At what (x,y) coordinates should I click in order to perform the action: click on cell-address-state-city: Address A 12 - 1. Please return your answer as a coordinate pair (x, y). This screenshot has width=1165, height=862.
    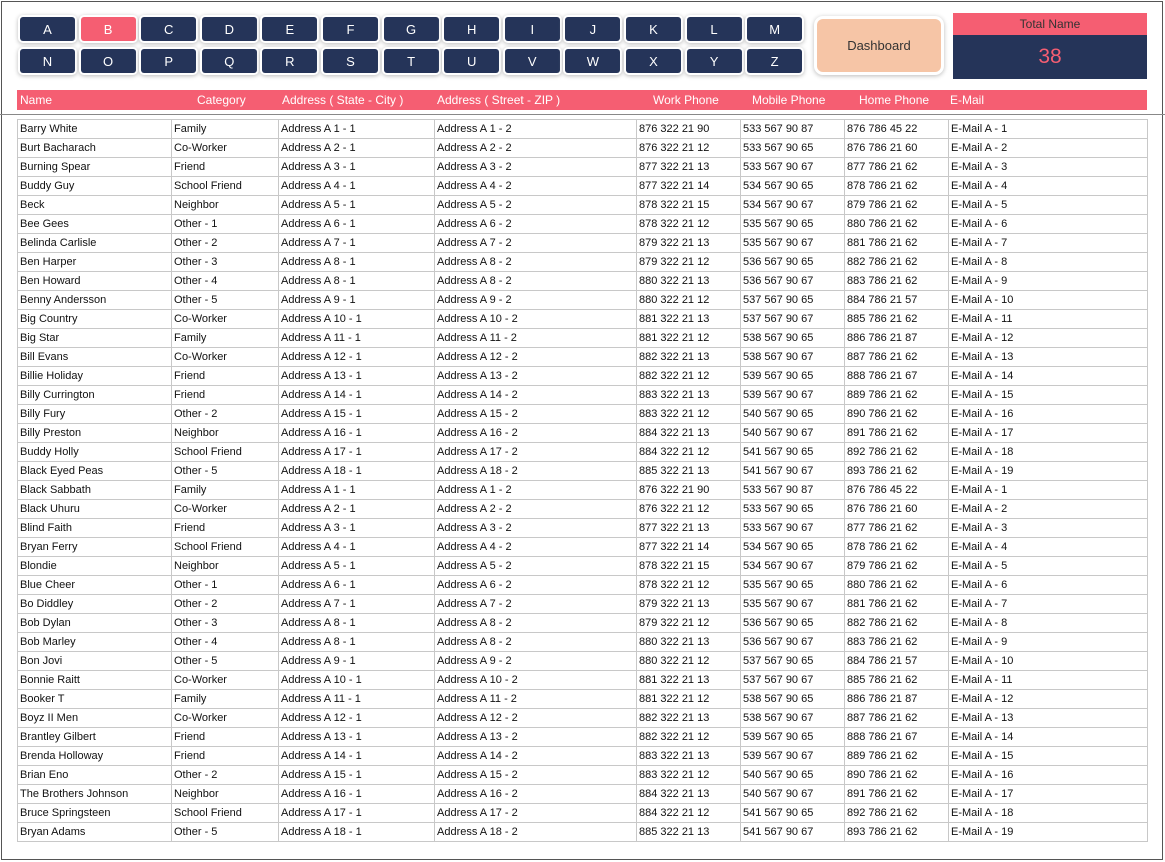
    Looking at the image, I should click on (356, 357).